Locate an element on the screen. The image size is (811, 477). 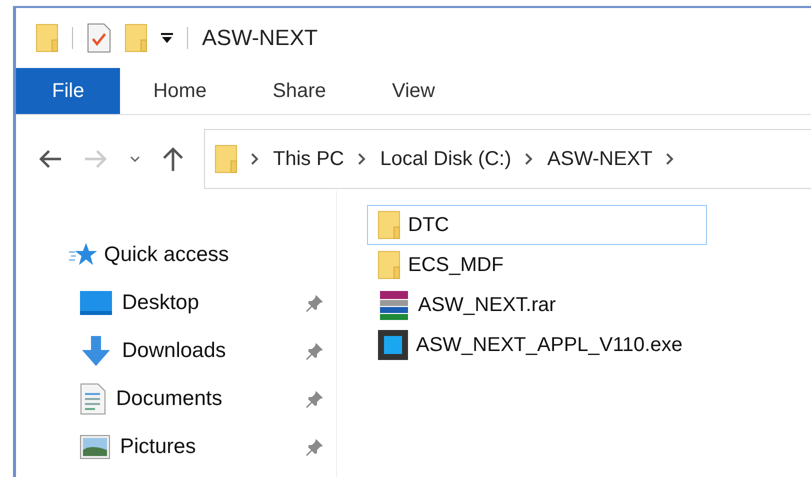
recent-dropdown-icon is located at coordinates (135, 159).